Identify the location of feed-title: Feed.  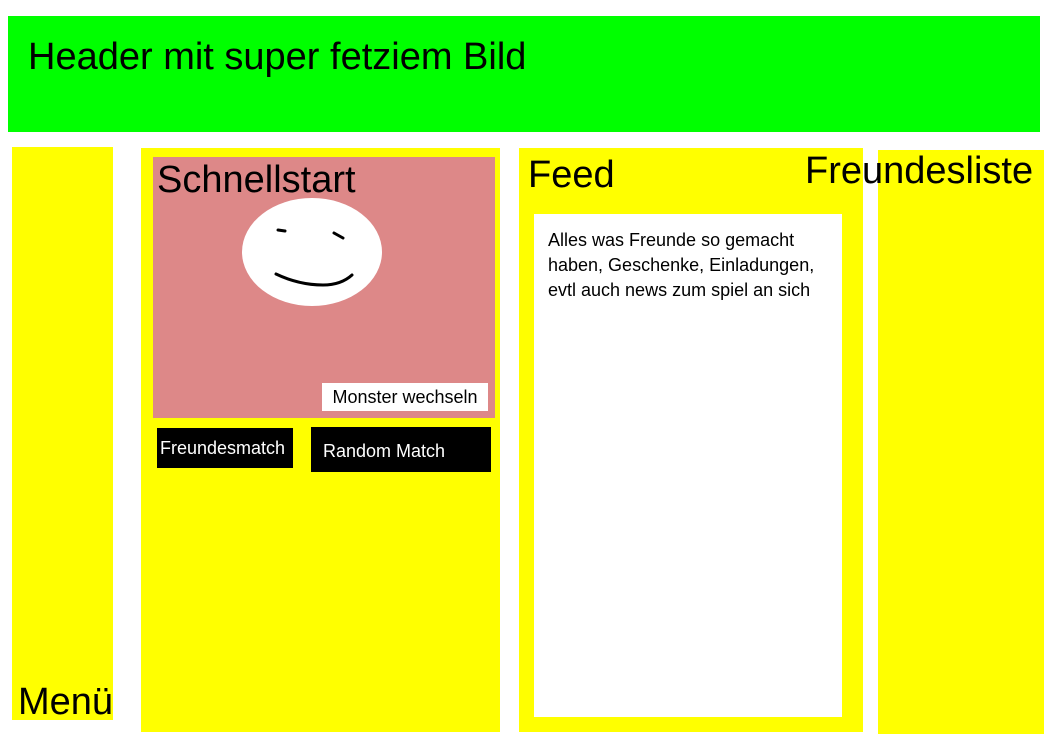
(571, 175).